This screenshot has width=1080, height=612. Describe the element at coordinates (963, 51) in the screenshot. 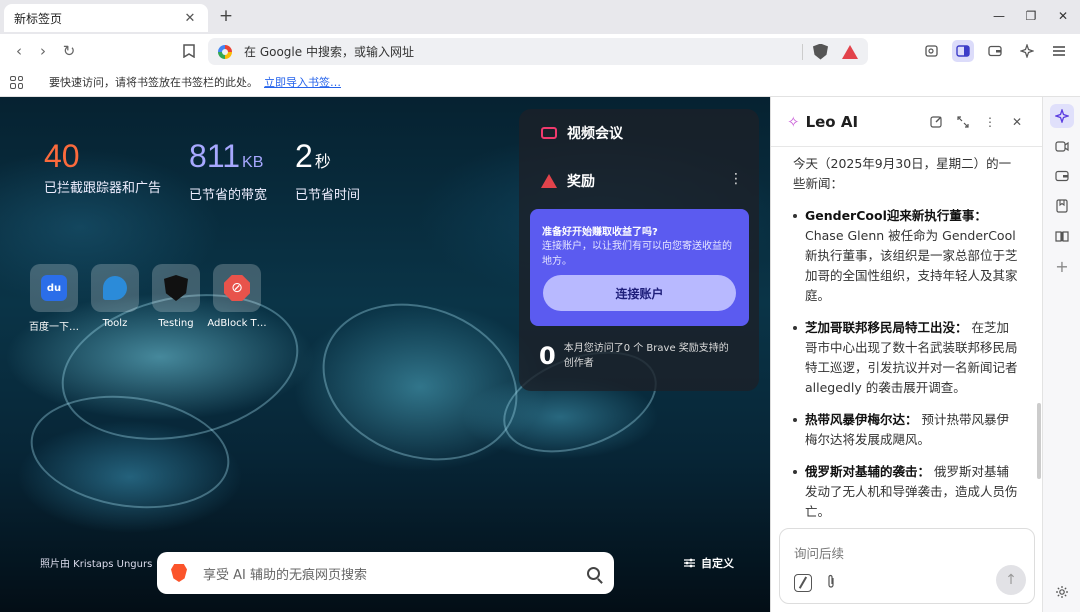

I see `sidebar-toggle-icon` at that location.